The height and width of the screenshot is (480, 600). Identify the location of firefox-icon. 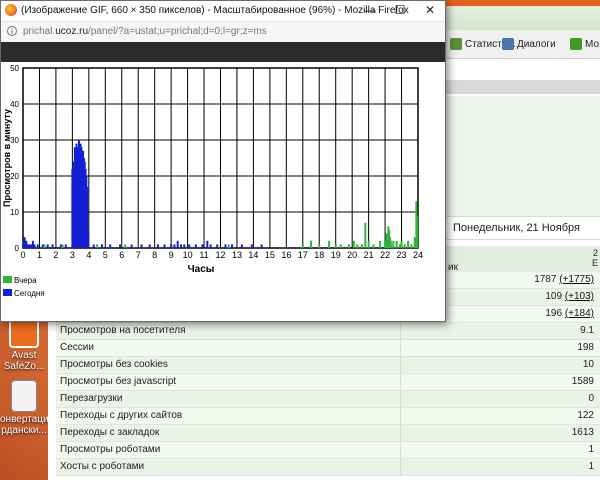
(11, 10).